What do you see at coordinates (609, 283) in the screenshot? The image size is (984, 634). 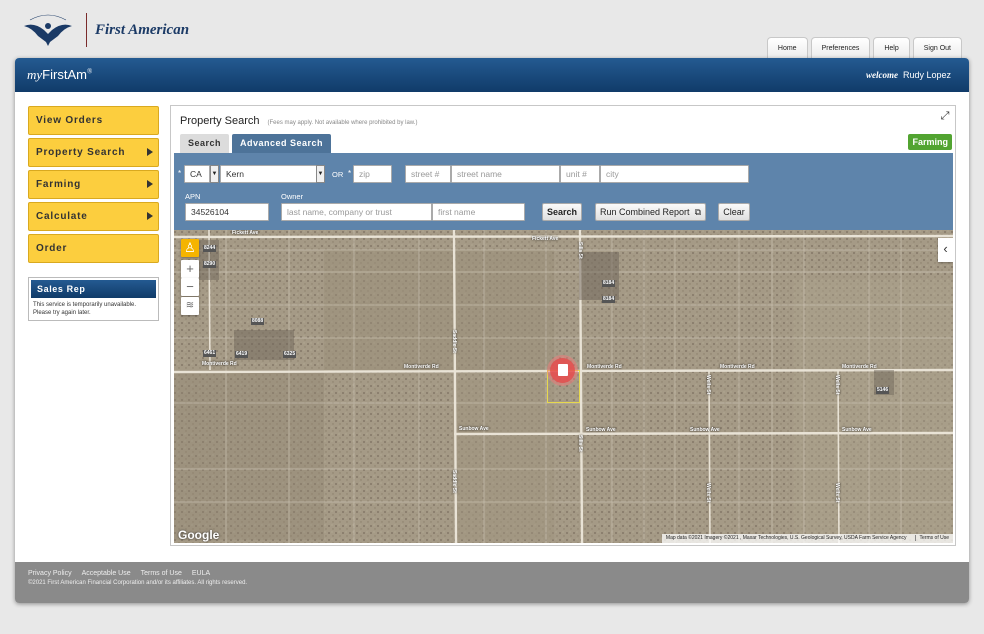 I see `parcel-label: 8184` at bounding box center [609, 283].